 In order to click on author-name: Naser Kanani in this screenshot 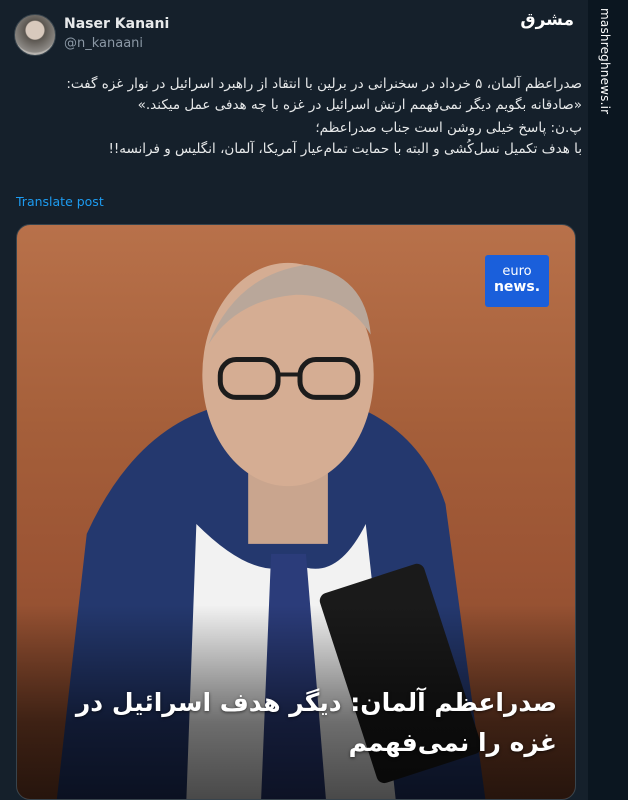, I will do `click(116, 24)`.